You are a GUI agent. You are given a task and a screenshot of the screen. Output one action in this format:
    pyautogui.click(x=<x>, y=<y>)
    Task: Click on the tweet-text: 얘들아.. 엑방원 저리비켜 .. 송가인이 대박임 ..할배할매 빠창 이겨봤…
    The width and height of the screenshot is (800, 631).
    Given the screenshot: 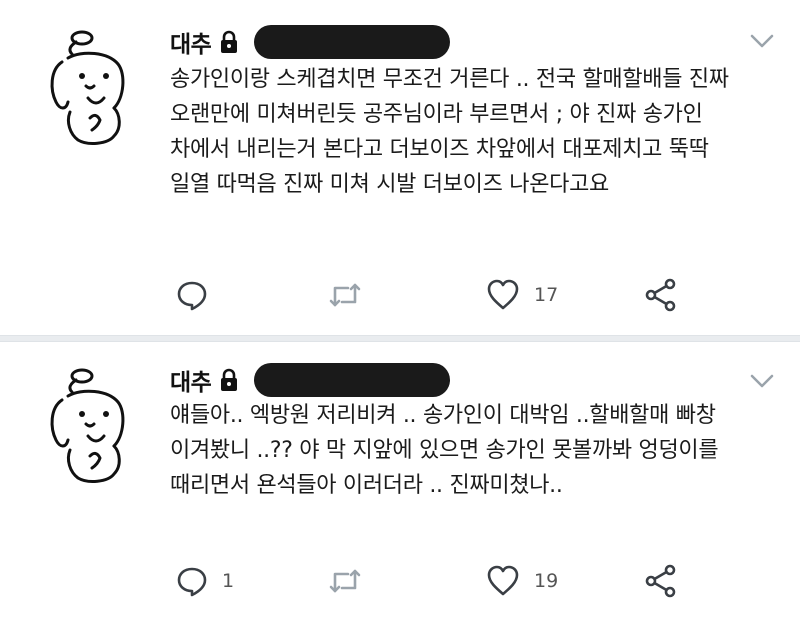 What is the action you would take?
    pyautogui.click(x=475, y=450)
    